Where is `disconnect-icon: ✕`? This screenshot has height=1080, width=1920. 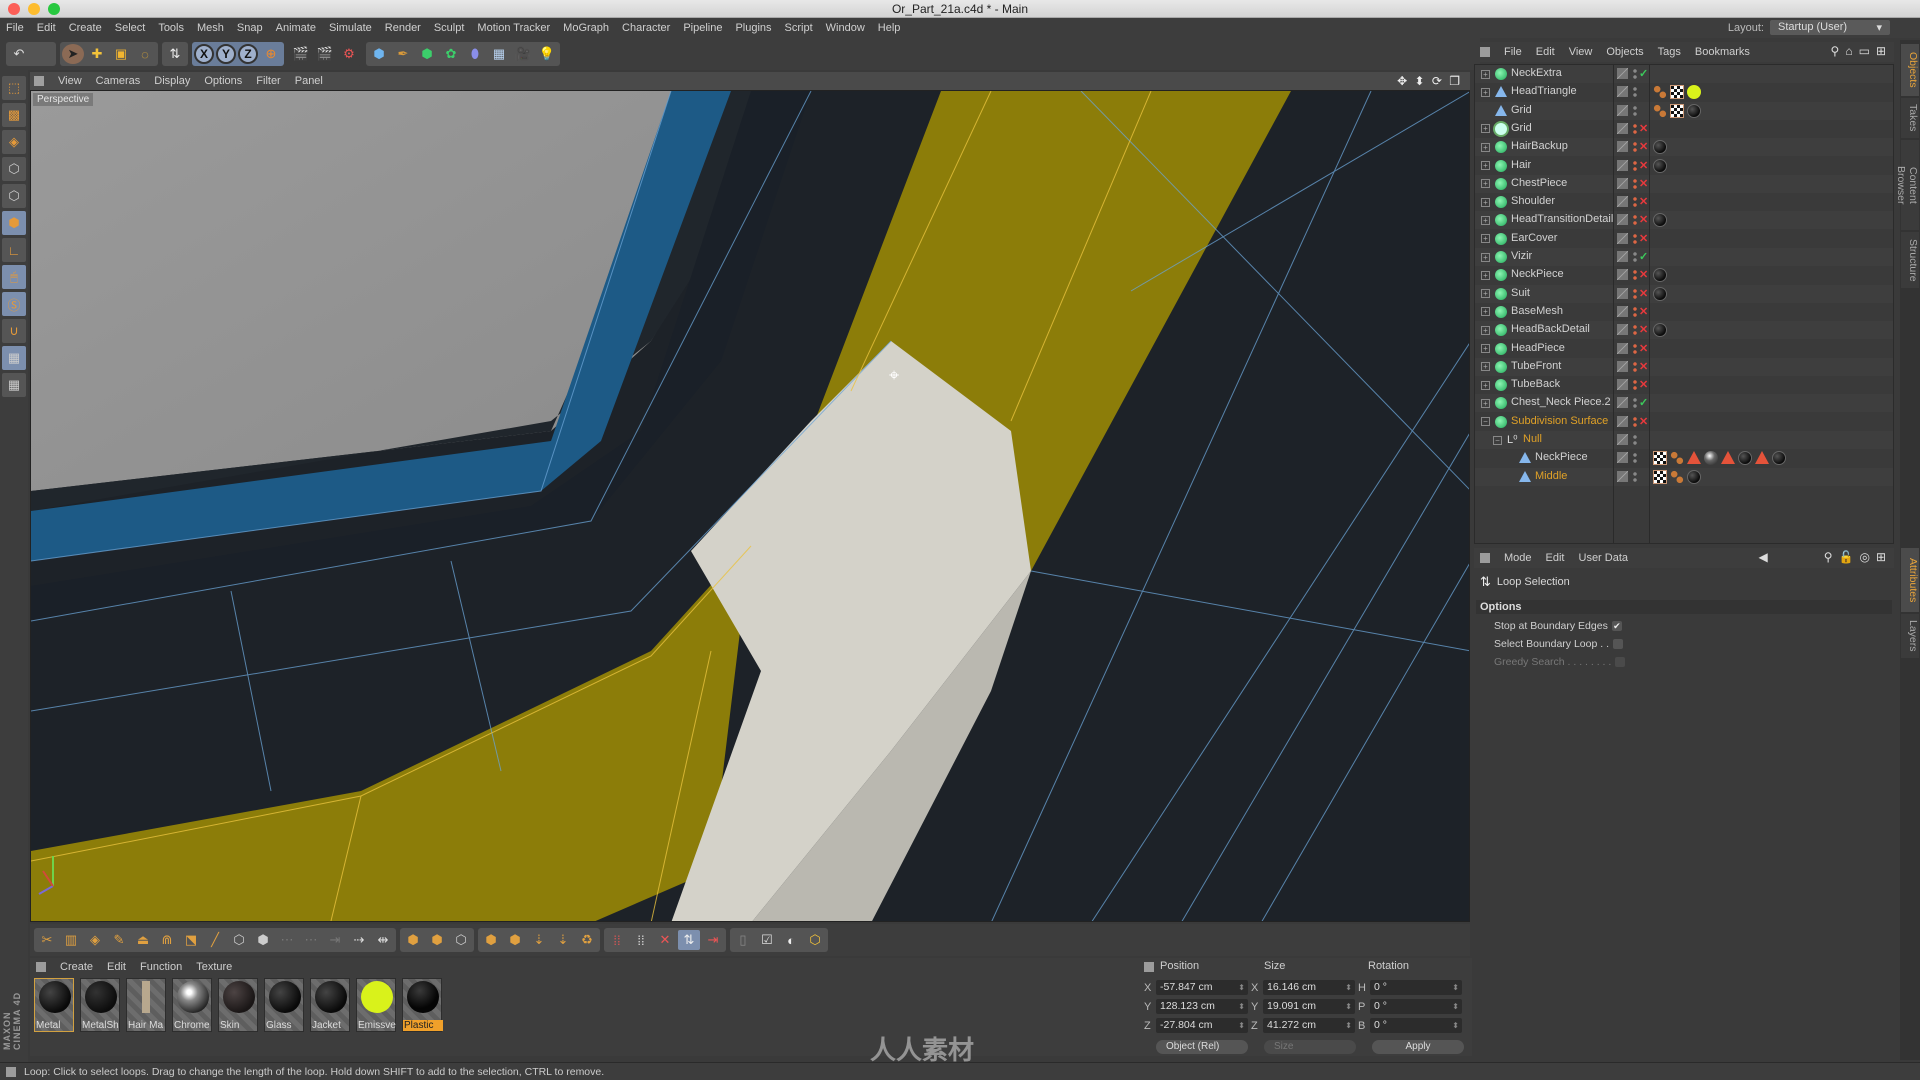
disconnect-icon: ✕ is located at coordinates (665, 940).